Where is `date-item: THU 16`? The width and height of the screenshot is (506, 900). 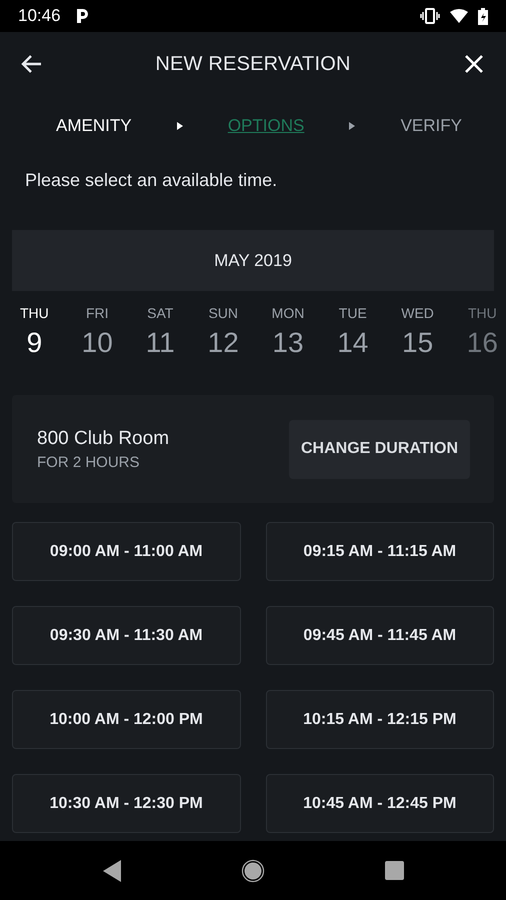 date-item: THU 16 is located at coordinates (482, 340).